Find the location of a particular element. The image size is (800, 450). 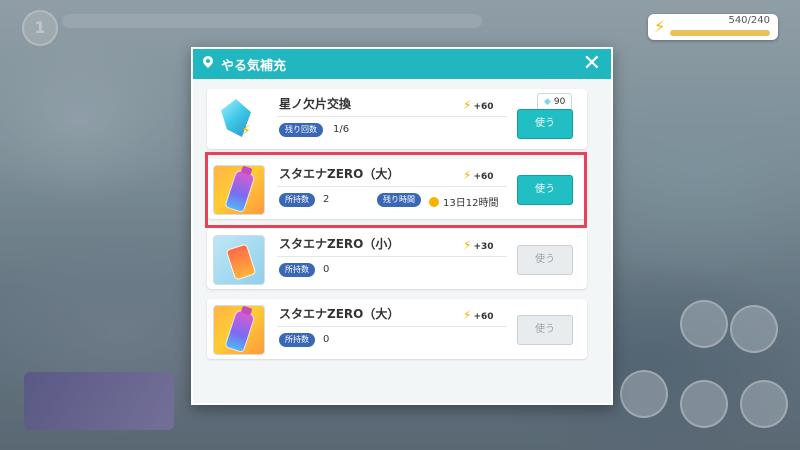

item-name: 星ノ欠片交換 is located at coordinates (315, 104).